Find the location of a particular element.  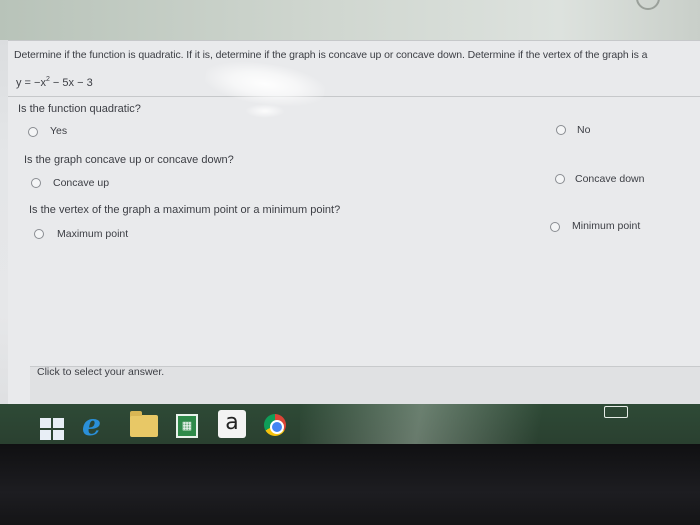

radio-maximum-point is located at coordinates (39, 234).